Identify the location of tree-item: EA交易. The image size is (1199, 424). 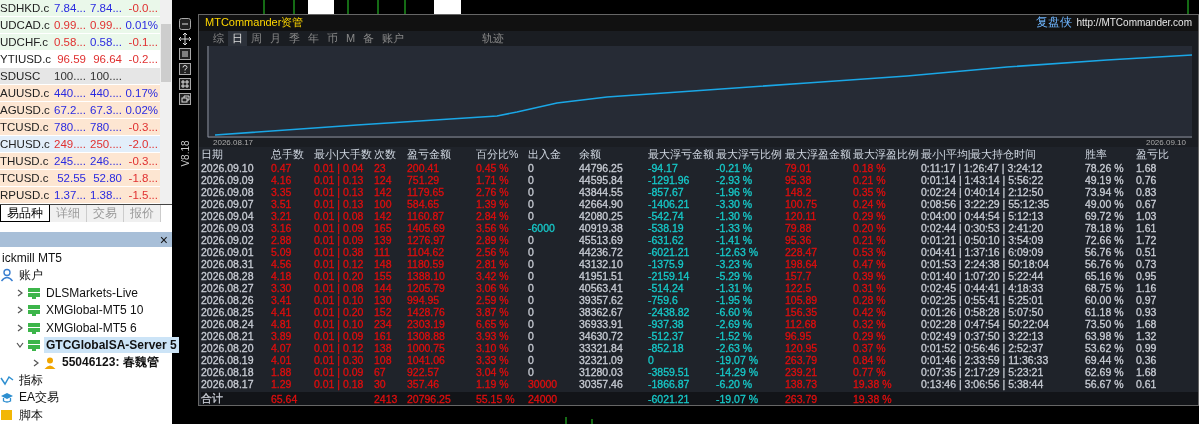
(39, 398).